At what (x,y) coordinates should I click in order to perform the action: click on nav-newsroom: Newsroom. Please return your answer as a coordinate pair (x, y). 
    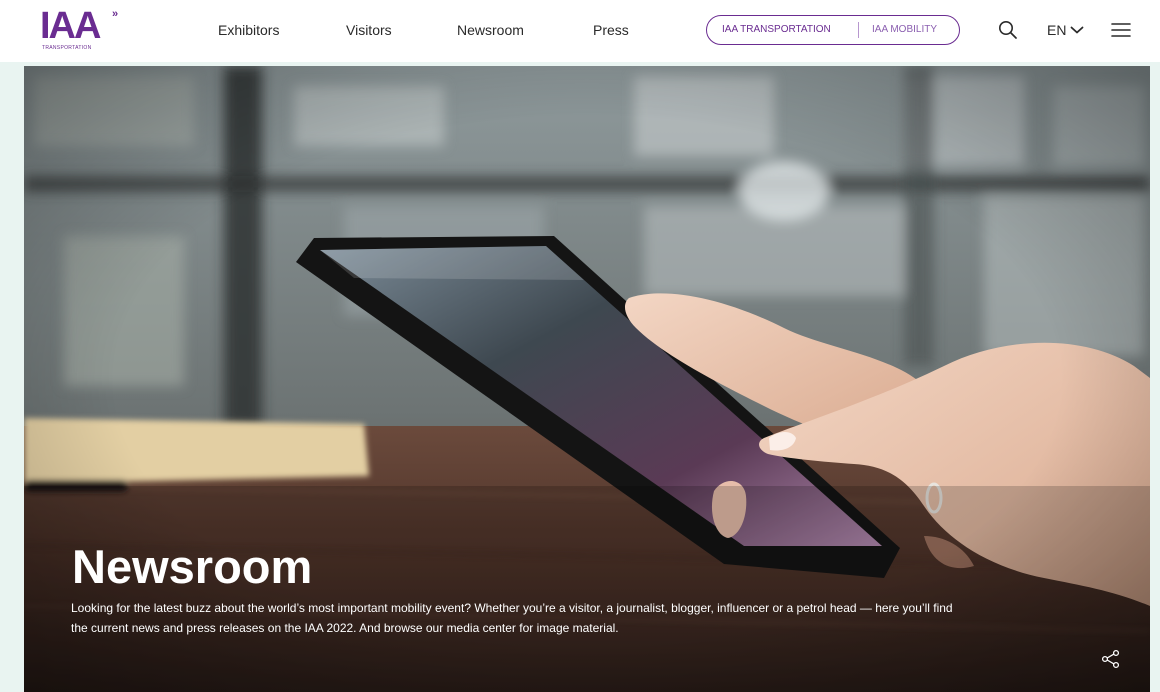
    Looking at the image, I should click on (490, 30).